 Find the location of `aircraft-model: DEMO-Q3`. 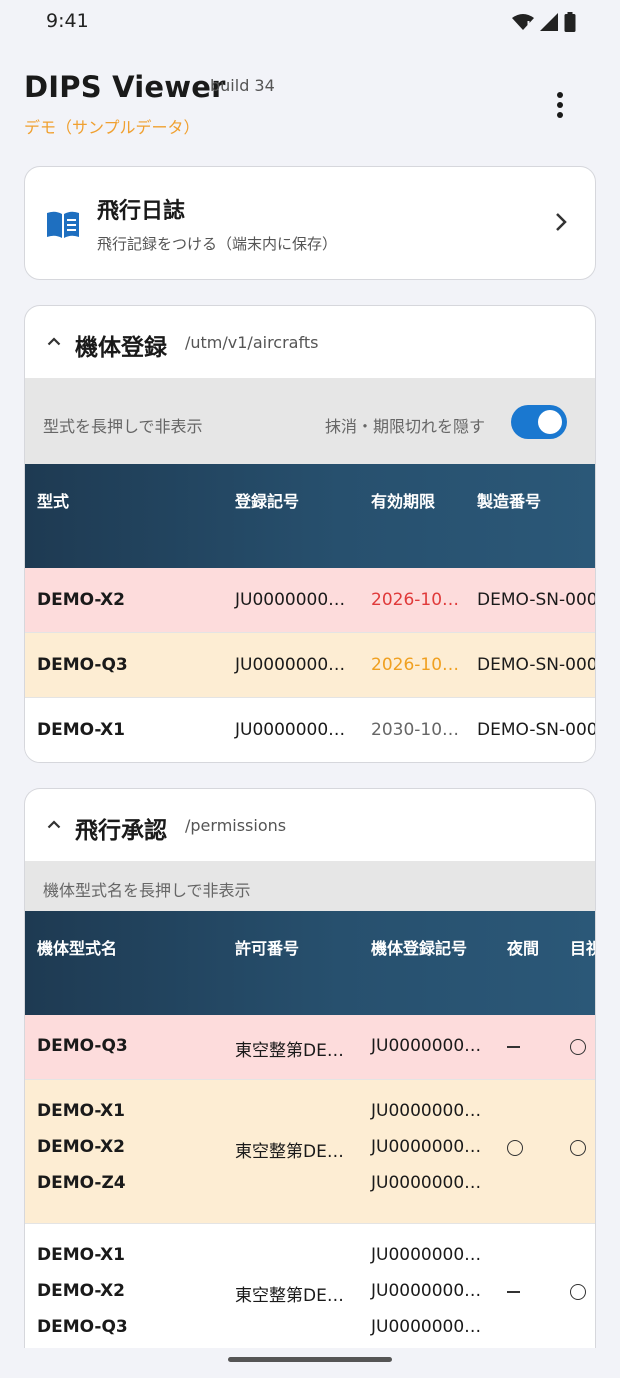

aircraft-model: DEMO-Q3 is located at coordinates (82, 665).